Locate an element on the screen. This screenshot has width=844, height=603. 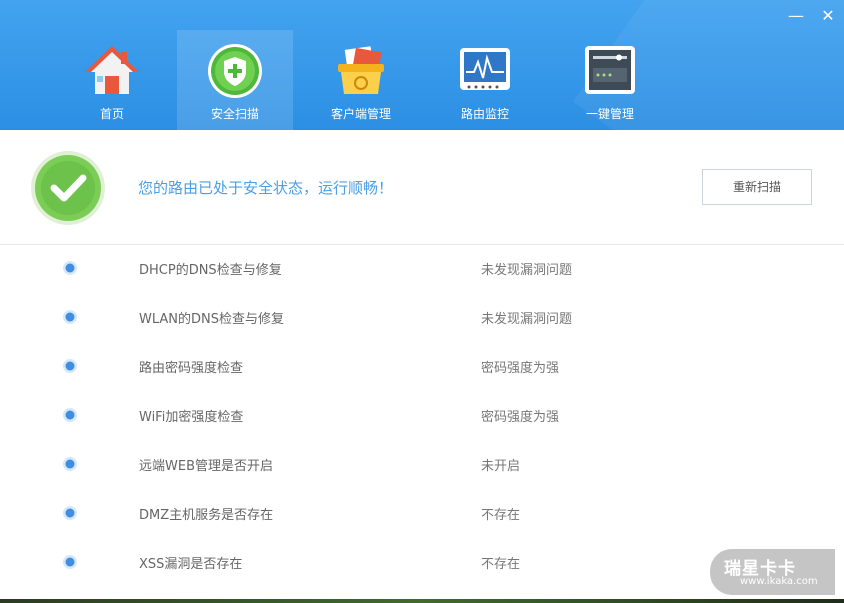
monitor-icon is located at coordinates (485, 69).